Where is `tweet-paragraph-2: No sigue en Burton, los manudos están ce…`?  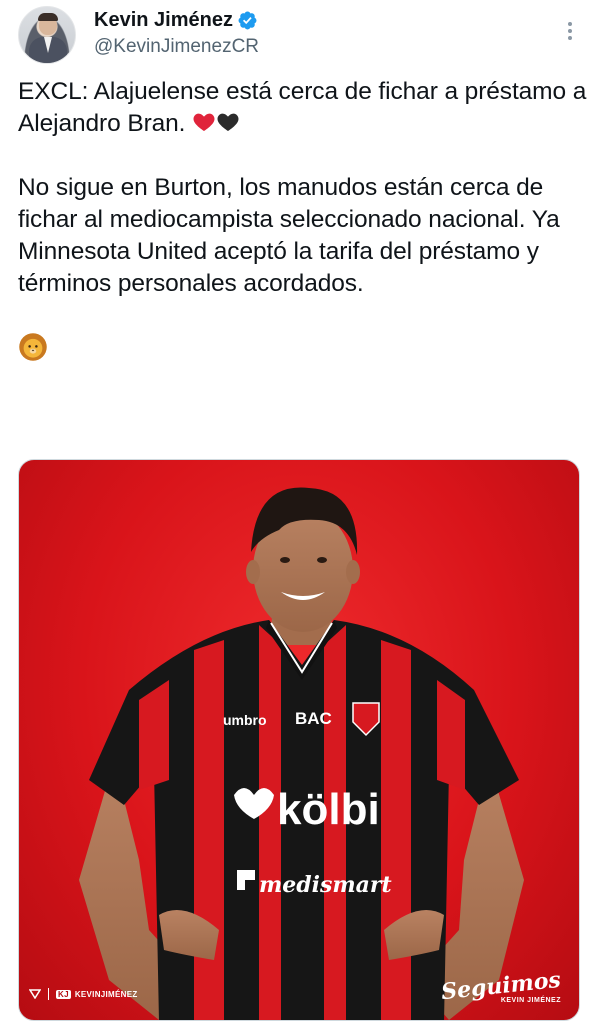
tweet-paragraph-2: No sigue en Burton, los manudos están ce… is located at coordinates (289, 235).